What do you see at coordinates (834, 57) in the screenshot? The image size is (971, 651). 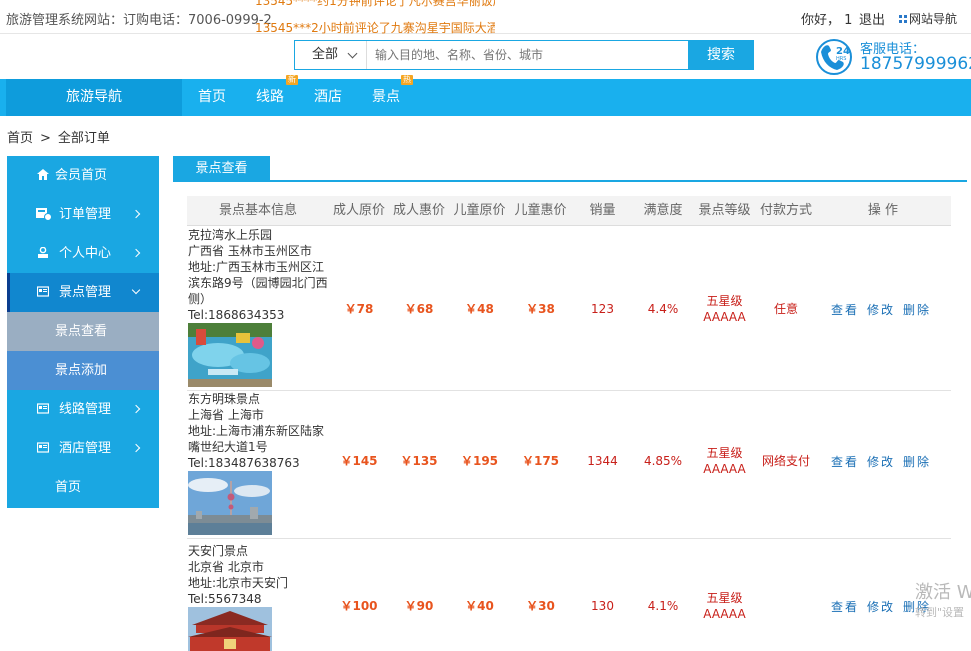 I see `phone-24h-icon: 24 HRS` at bounding box center [834, 57].